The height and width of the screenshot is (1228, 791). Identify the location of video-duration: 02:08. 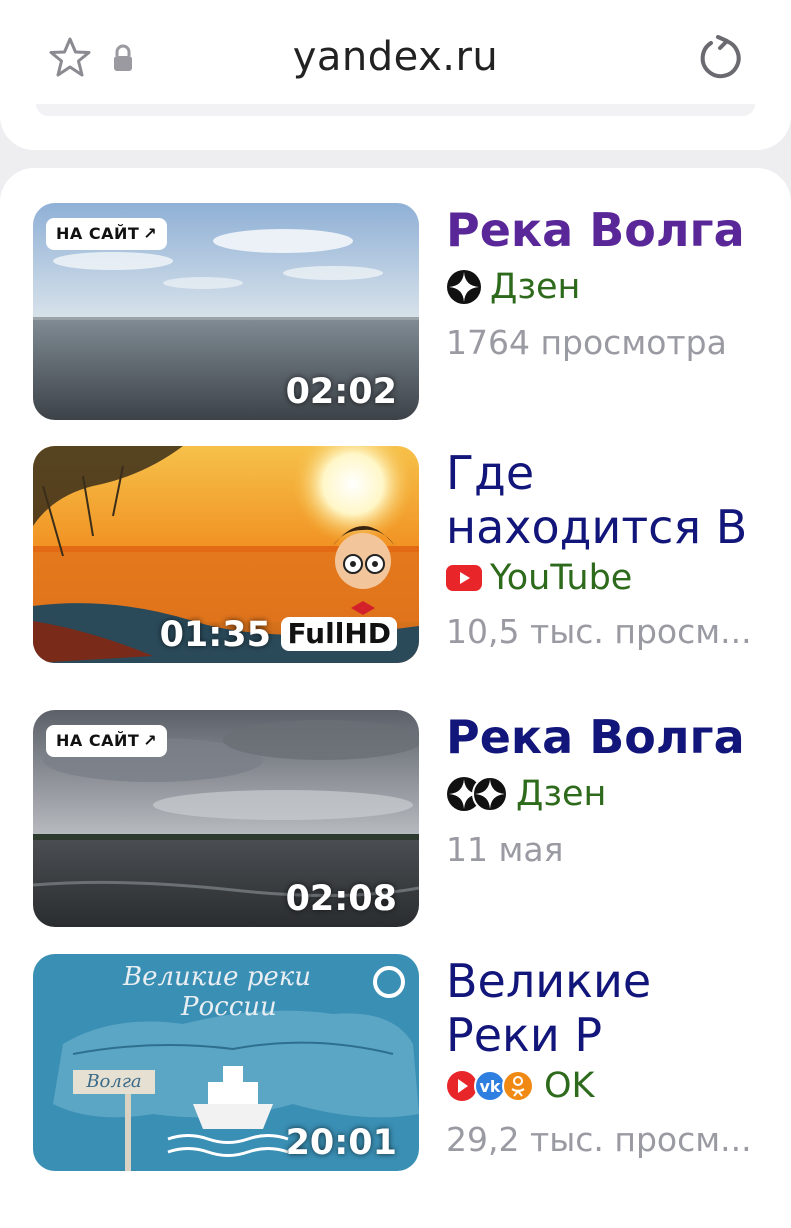
(341, 899).